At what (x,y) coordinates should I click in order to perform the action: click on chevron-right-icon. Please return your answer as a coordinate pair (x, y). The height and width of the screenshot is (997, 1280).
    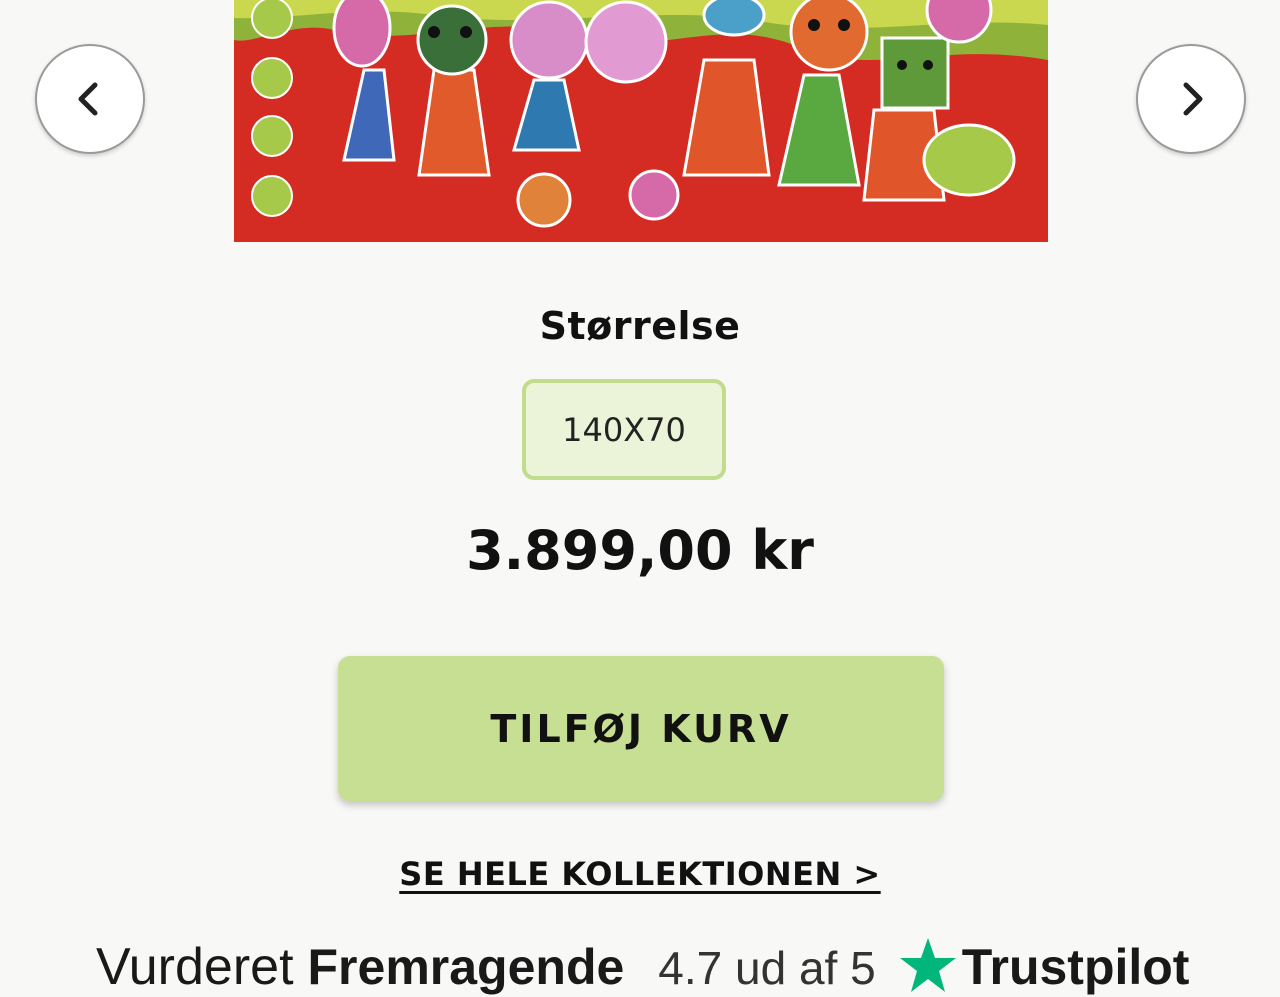
    Looking at the image, I should click on (1193, 99).